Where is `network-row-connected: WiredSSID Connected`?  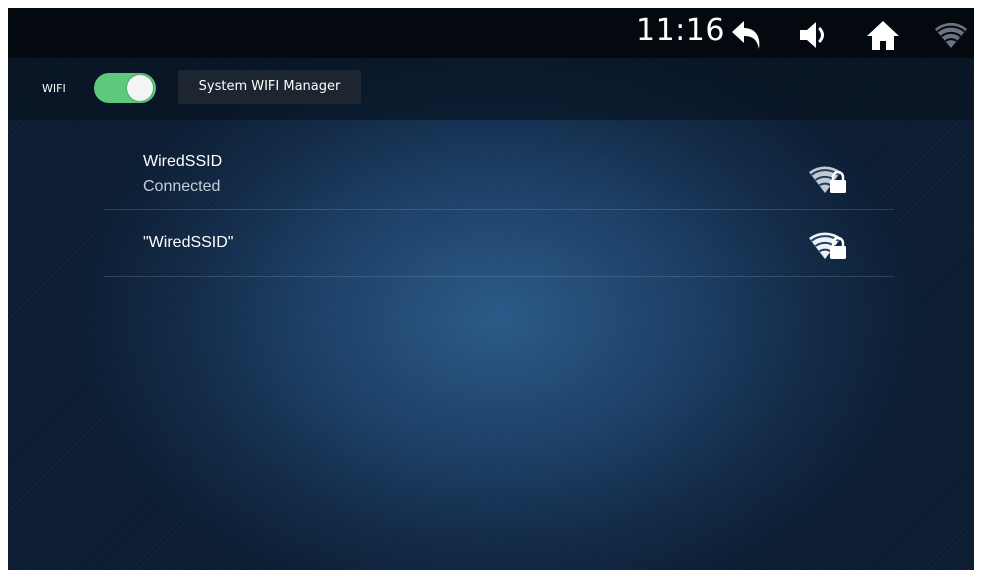 network-row-connected: WiredSSID Connected is located at coordinates (499, 174).